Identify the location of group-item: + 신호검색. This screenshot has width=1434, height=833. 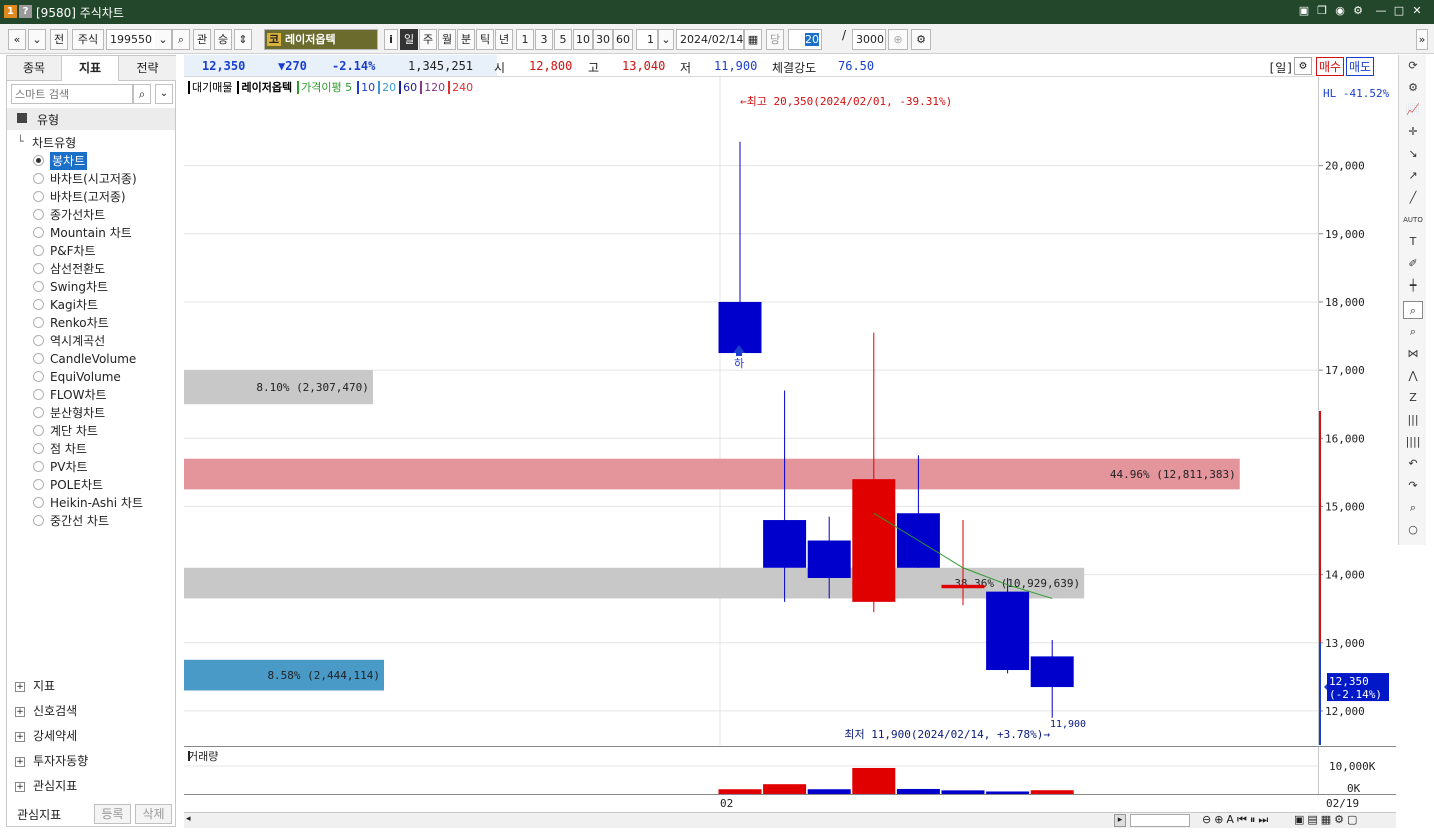
(46, 711).